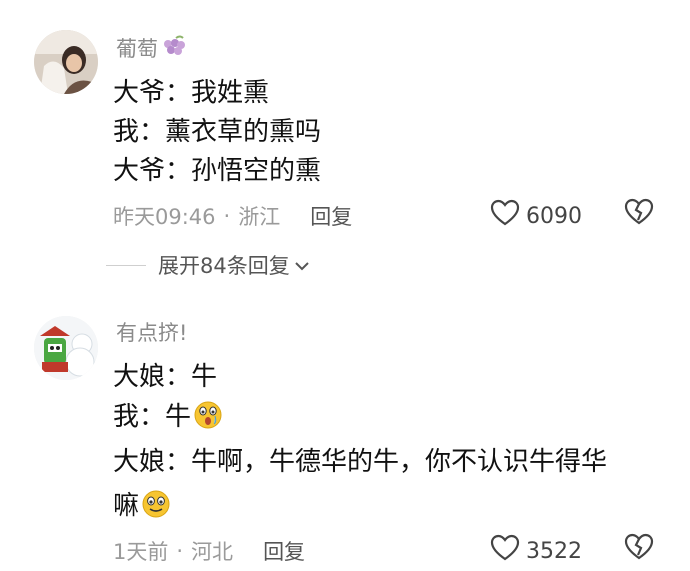 The image size is (690, 571). Describe the element at coordinates (554, 216) in the screenshot. I see `like-count: 6090` at that location.